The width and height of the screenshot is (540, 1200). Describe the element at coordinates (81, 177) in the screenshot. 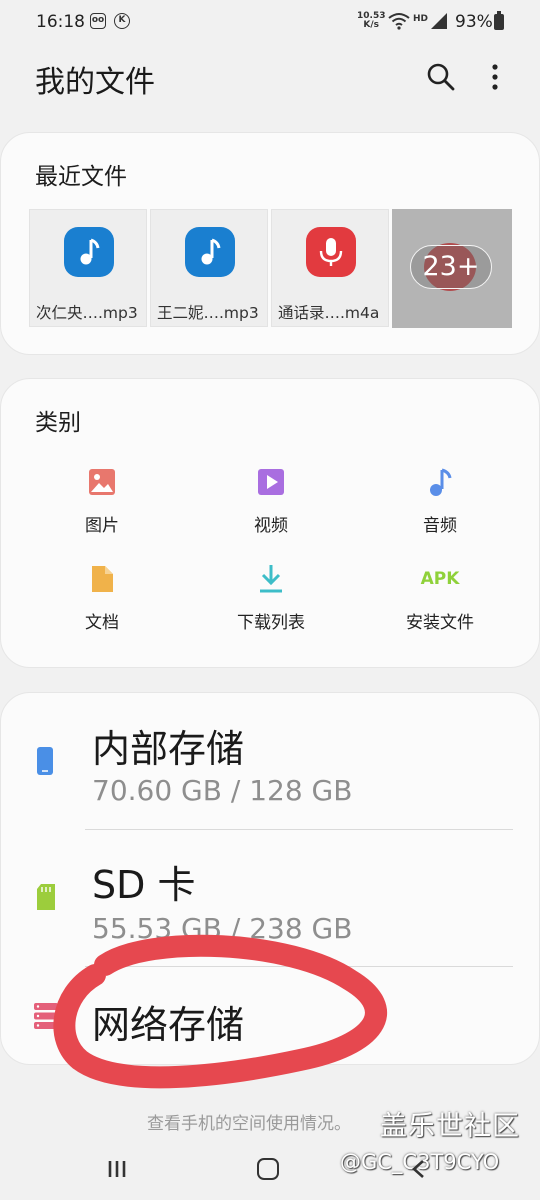

I see `recent-files-title: 最近文件` at that location.